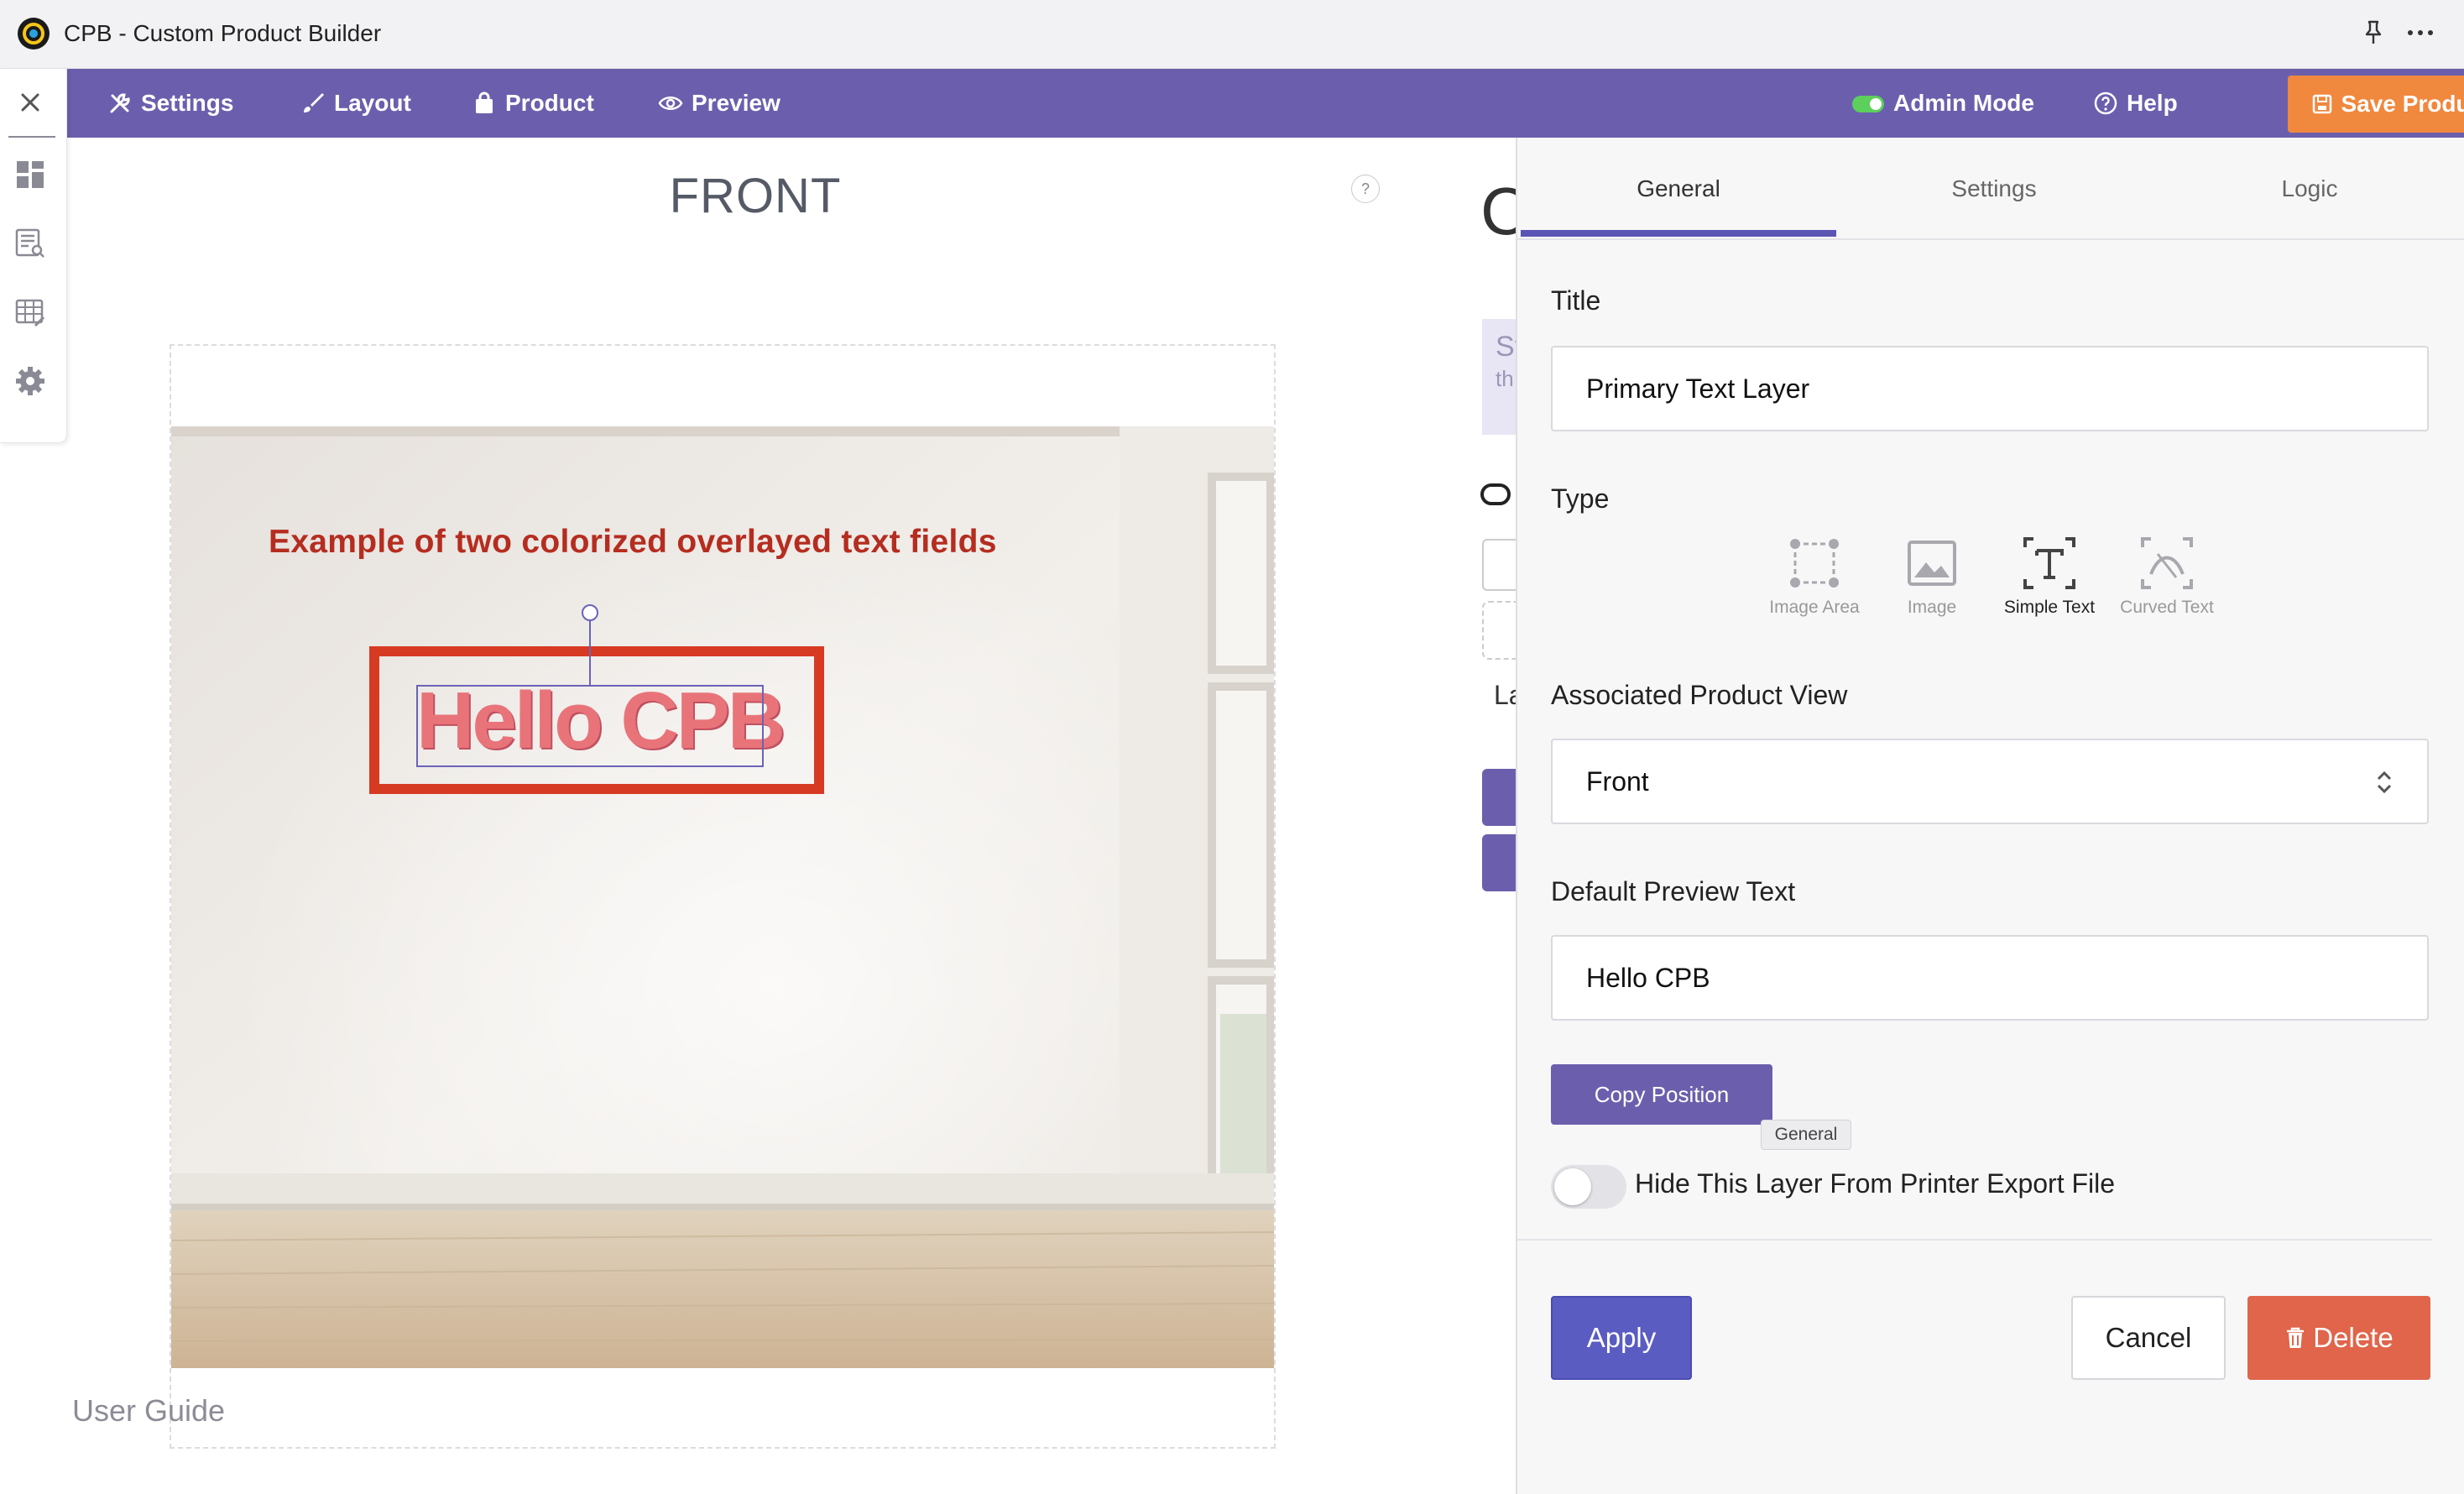  Describe the element at coordinates (2049, 607) in the screenshot. I see `type-simple-text-label: Simple Text` at that location.